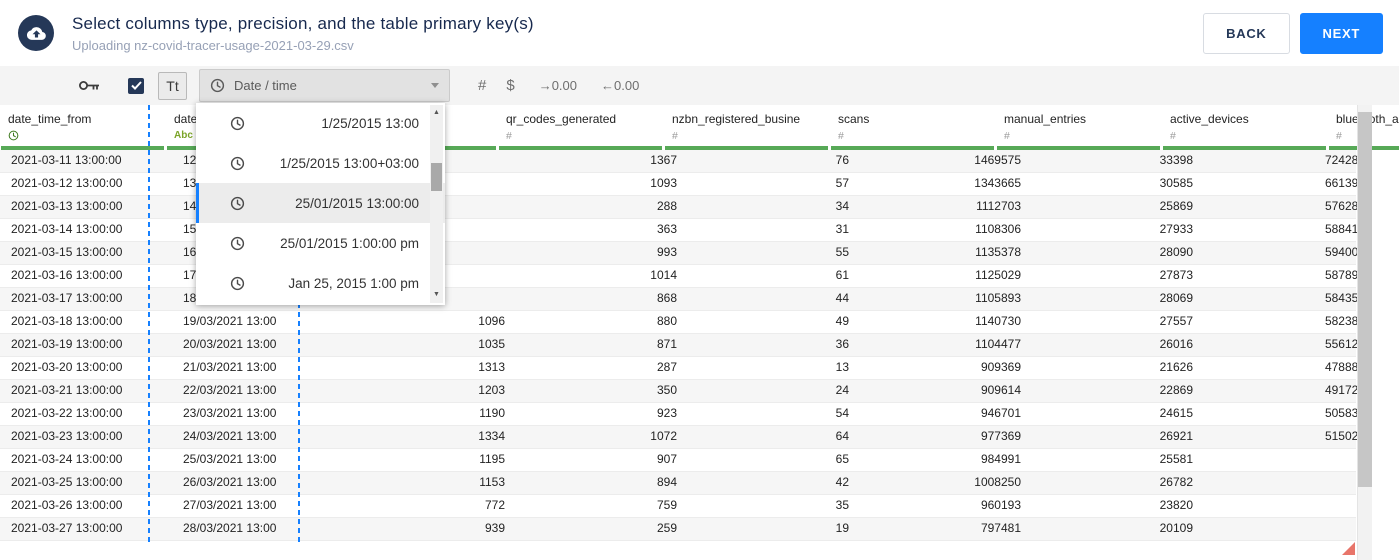 The width and height of the screenshot is (1399, 560). Describe the element at coordinates (436, 177) in the screenshot. I see `menu-scrollbar-thumb` at that location.